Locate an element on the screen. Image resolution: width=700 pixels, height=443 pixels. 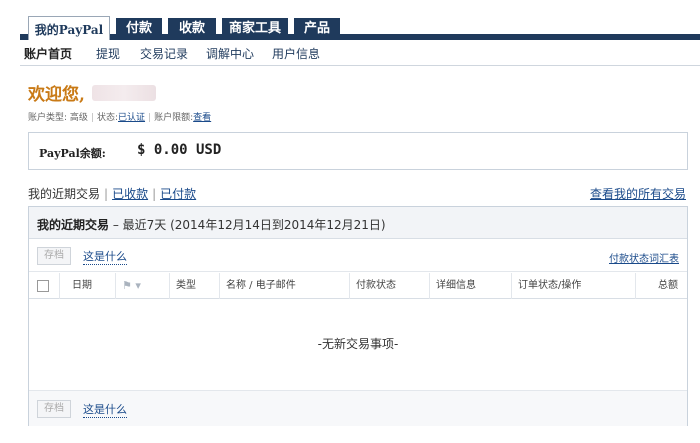
filter-paid-link: 已付款 is located at coordinates (178, 194).